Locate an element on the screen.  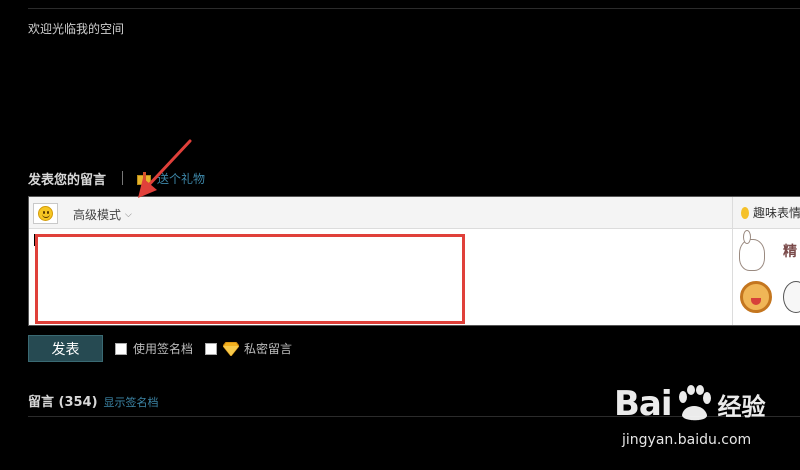
emoticon-button is located at coordinates (45, 213).